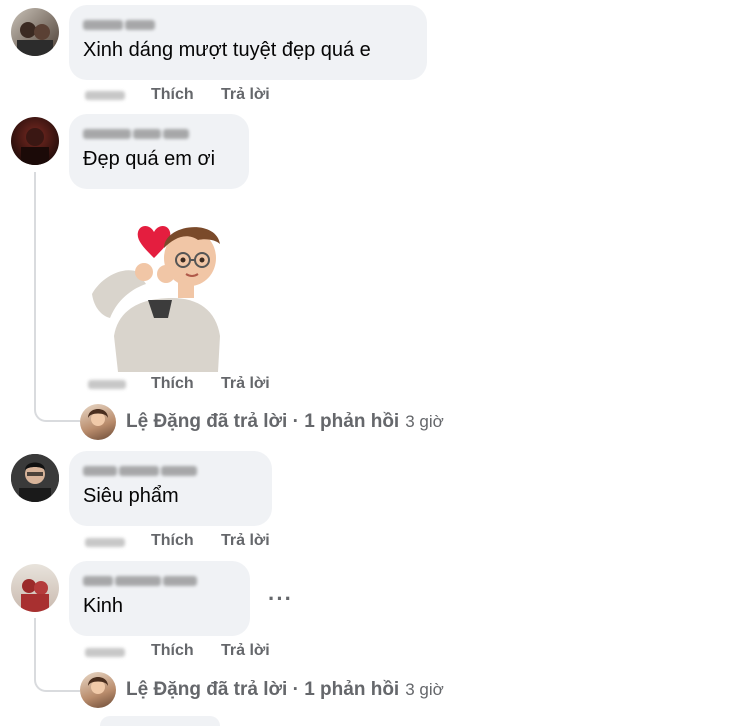 This screenshot has height=726, width=741. I want to click on comment-text: Xinh dáng mượt tuyệt đẹp quá e, so click(227, 50).